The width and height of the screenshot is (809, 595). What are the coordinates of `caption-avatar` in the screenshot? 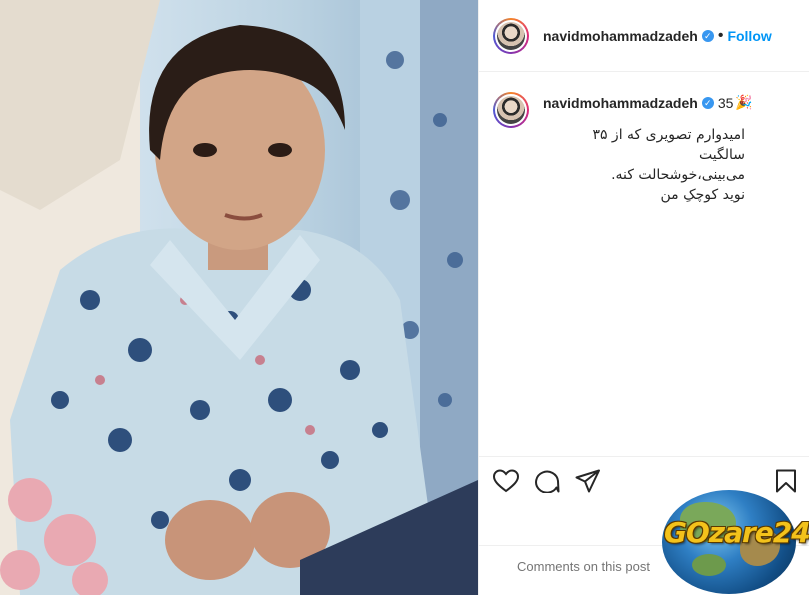 It's located at (511, 110).